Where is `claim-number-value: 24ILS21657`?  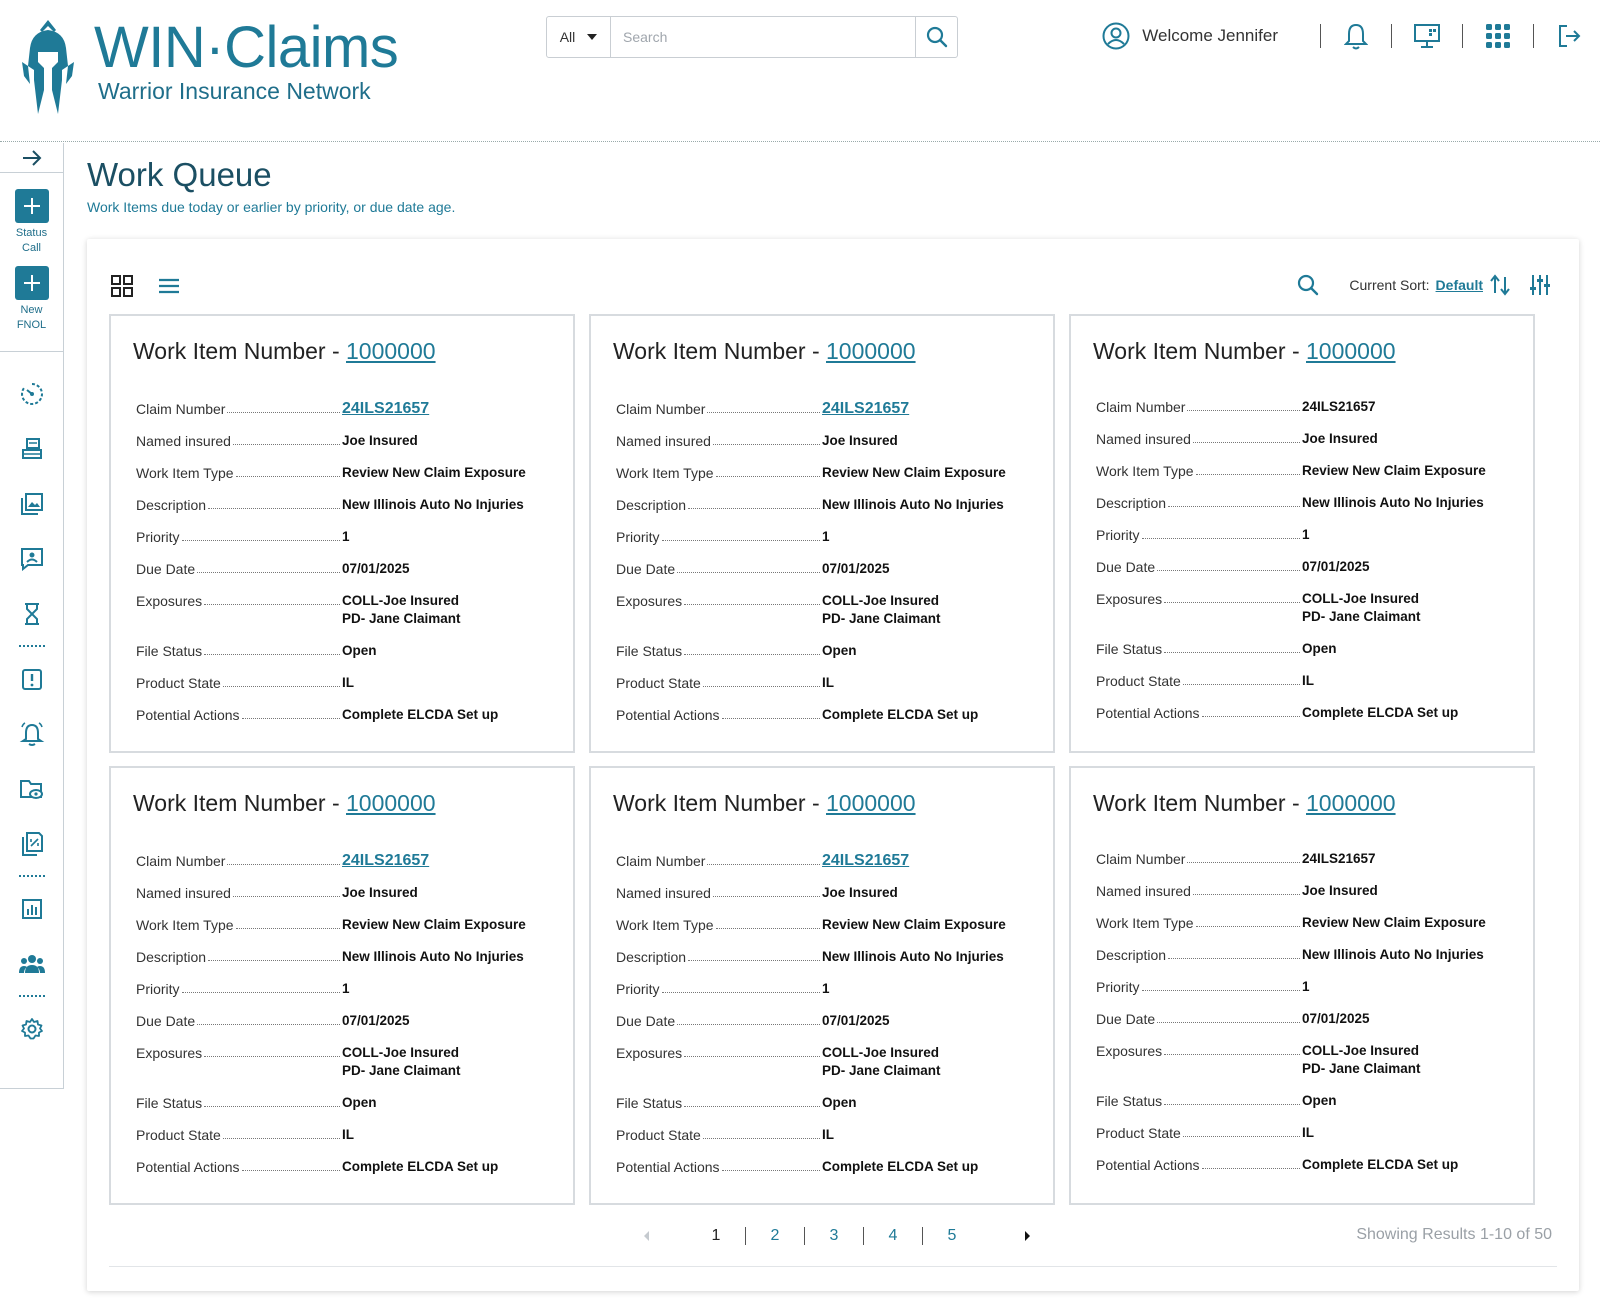
claim-number-value: 24ILS21657 is located at coordinates (1339, 406).